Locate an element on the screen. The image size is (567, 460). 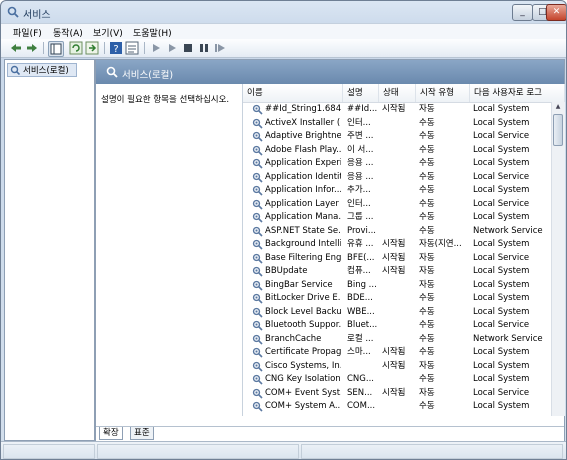
menu-file: 파일(F) is located at coordinates (27, 32).